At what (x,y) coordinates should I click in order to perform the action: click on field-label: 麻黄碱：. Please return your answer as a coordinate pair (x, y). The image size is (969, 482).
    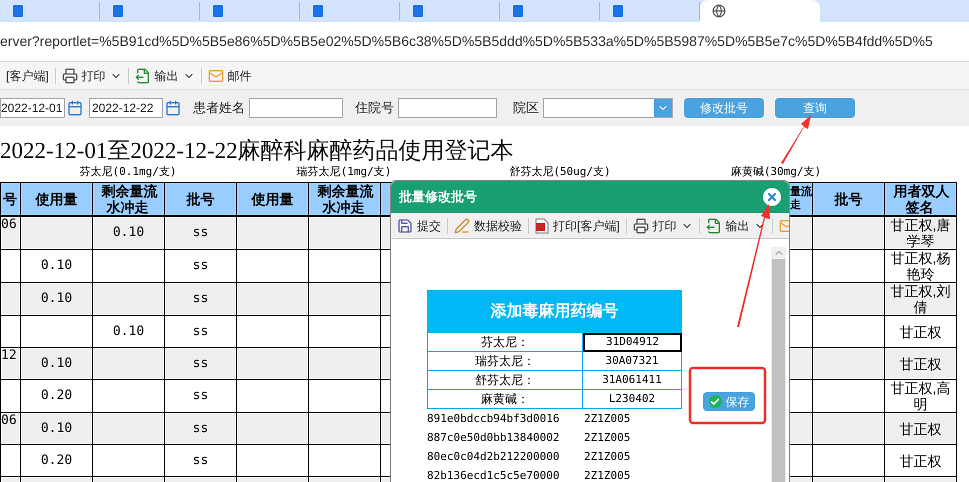
    Looking at the image, I should click on (505, 399).